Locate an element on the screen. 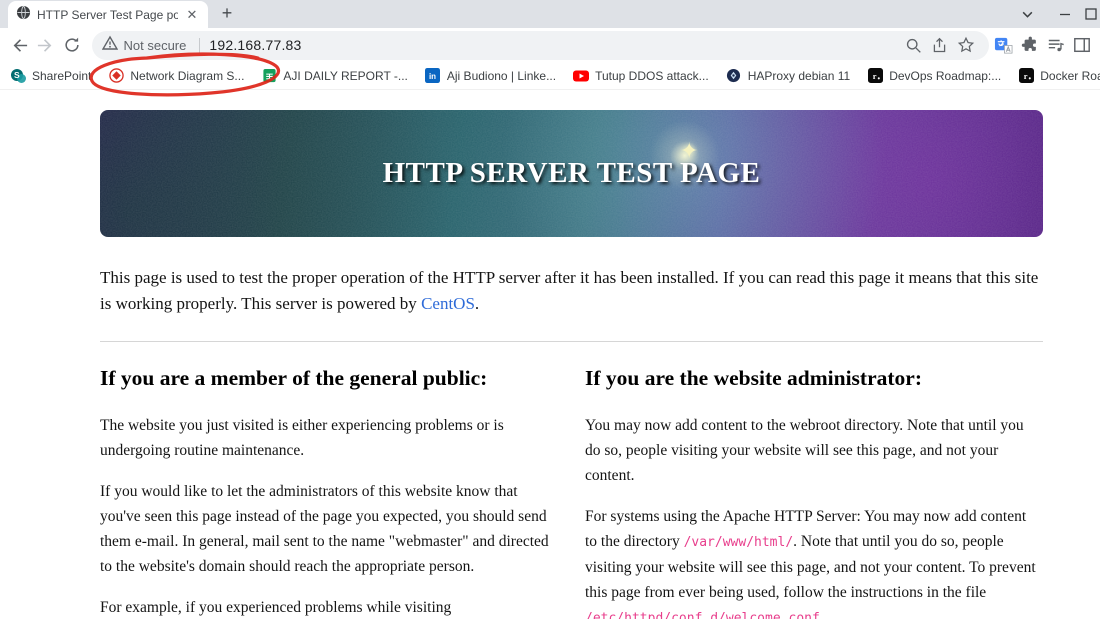 The image size is (1100, 619). tab-close-icon: ✕ is located at coordinates (192, 15).